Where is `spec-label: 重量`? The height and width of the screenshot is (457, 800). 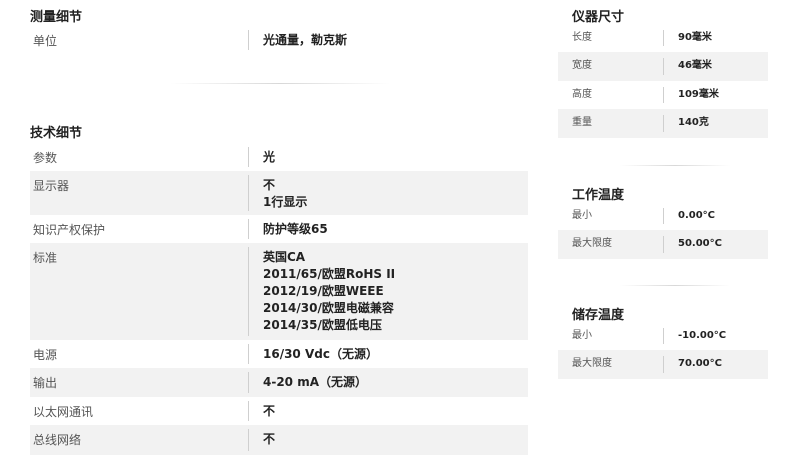 spec-label: 重量 is located at coordinates (582, 122).